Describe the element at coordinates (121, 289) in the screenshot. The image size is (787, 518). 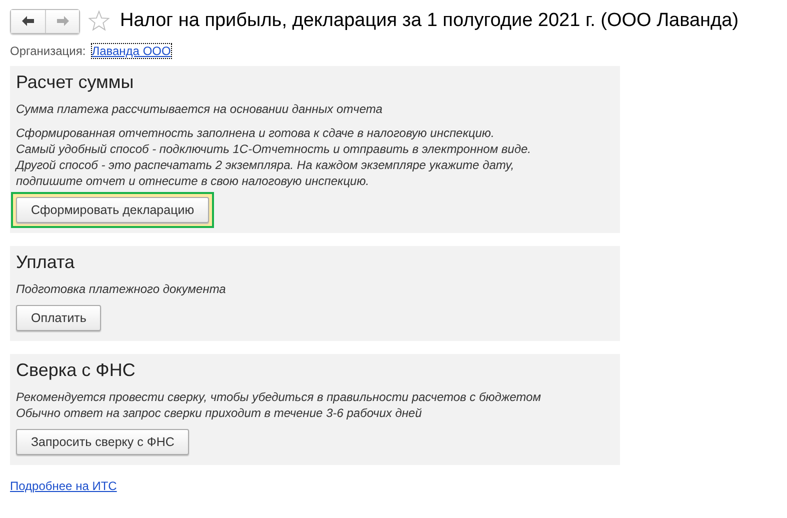
I see `section-description: Подготовка платежного документа` at that location.